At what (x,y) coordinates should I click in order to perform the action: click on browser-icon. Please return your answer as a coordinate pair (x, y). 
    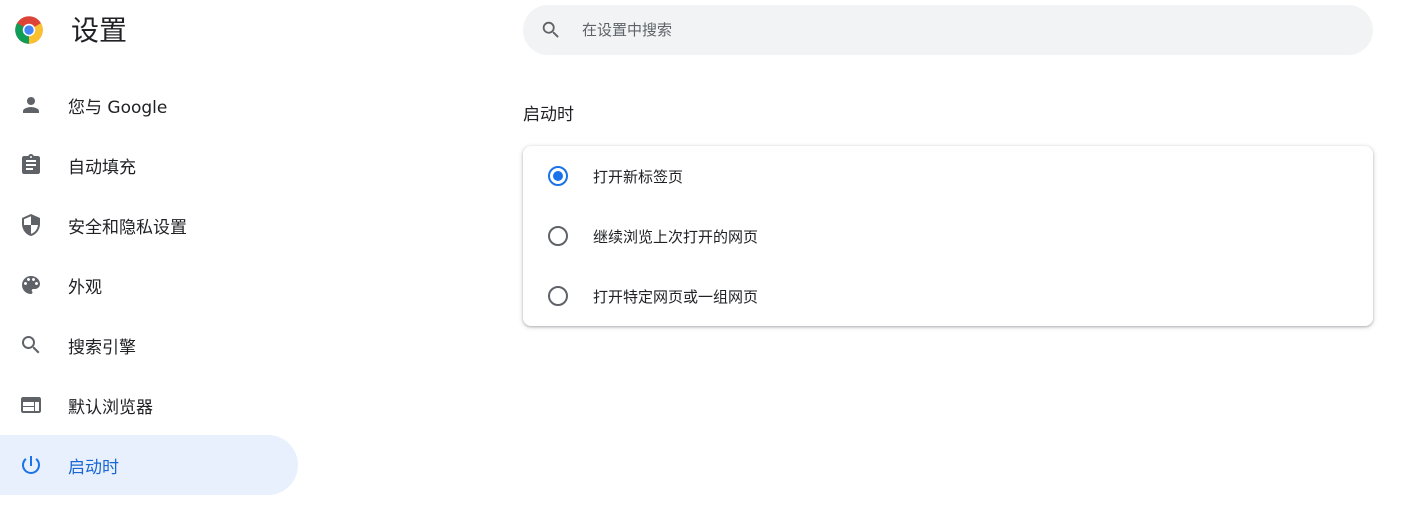
    Looking at the image, I should click on (31, 405).